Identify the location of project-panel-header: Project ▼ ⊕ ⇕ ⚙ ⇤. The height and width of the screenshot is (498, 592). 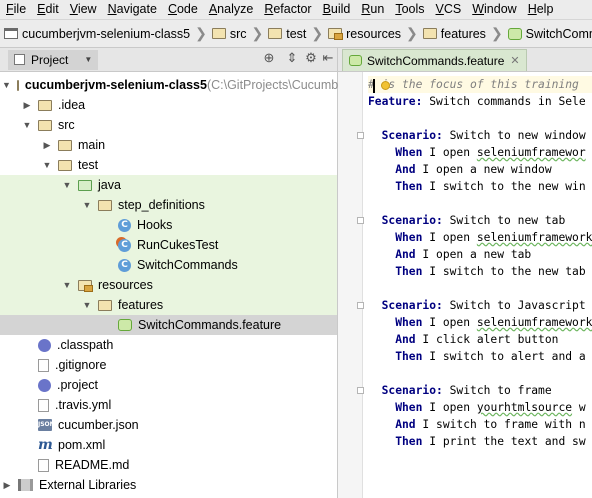
(168, 60).